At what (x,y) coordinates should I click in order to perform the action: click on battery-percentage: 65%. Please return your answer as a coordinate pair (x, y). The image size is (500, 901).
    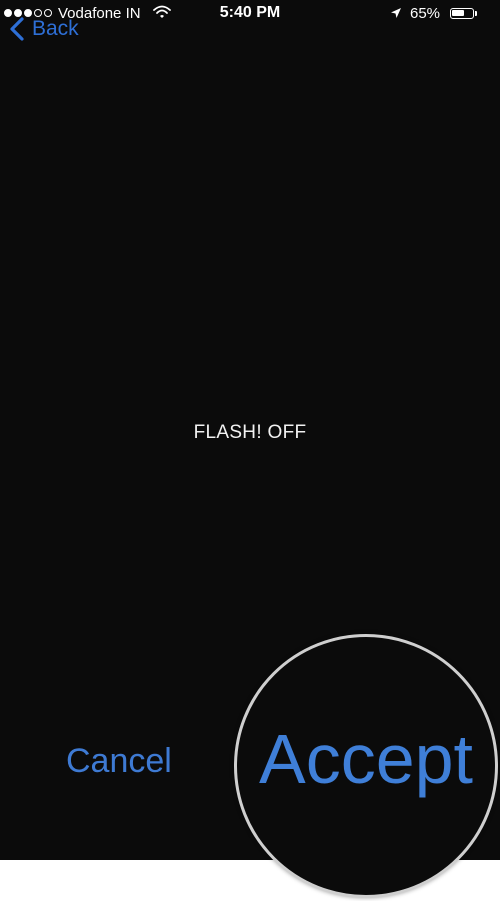
    Looking at the image, I should click on (425, 13).